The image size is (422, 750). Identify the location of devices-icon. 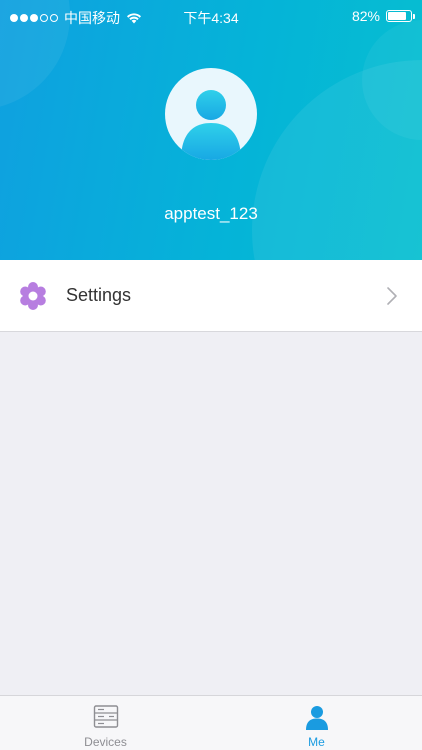
(106, 716).